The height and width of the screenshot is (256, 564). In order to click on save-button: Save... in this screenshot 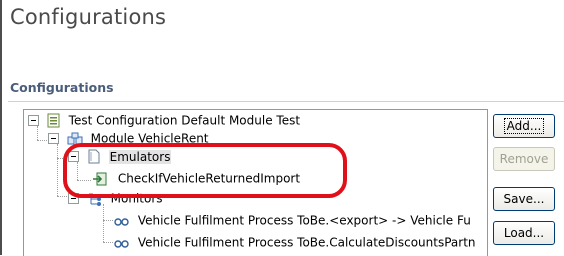, I will do `click(524, 199)`.